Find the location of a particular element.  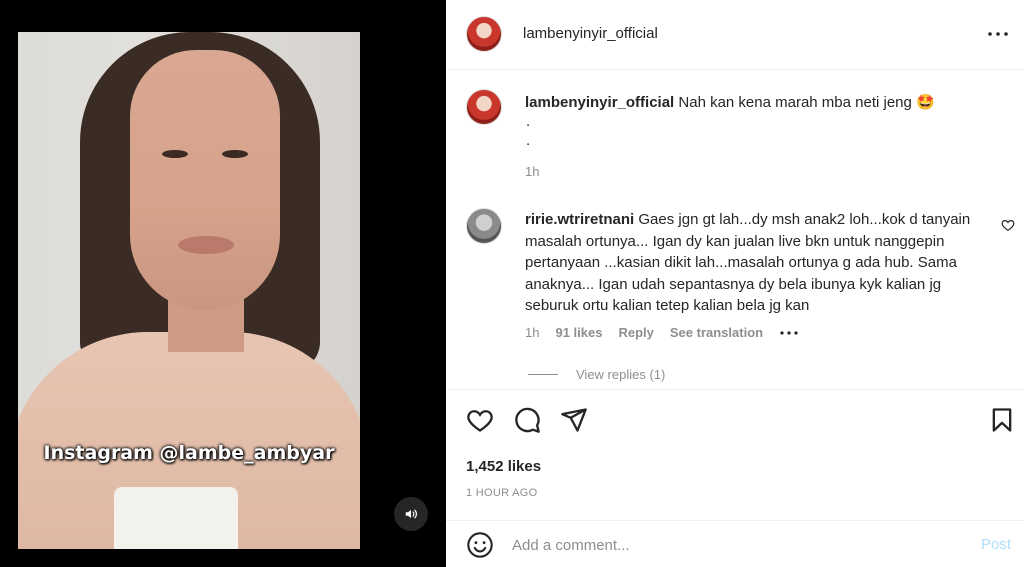

comment-likes: 91 likes is located at coordinates (578, 332).